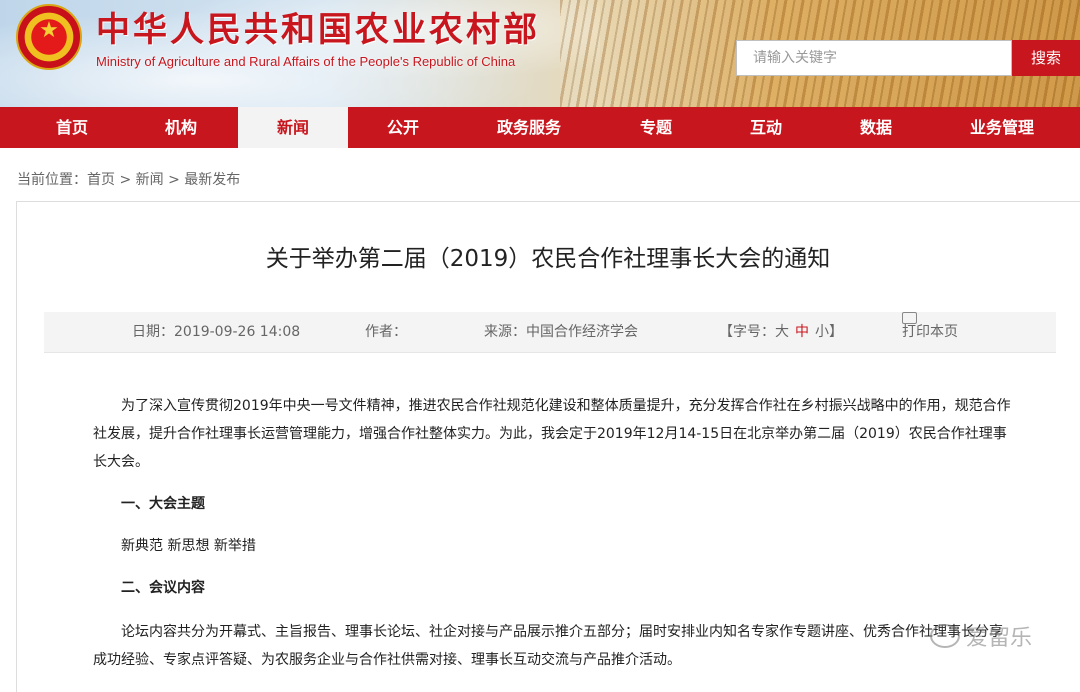 The width and height of the screenshot is (1080, 692). Describe the element at coordinates (529, 127) in the screenshot. I see `nav-item-services: 政务服务` at that location.